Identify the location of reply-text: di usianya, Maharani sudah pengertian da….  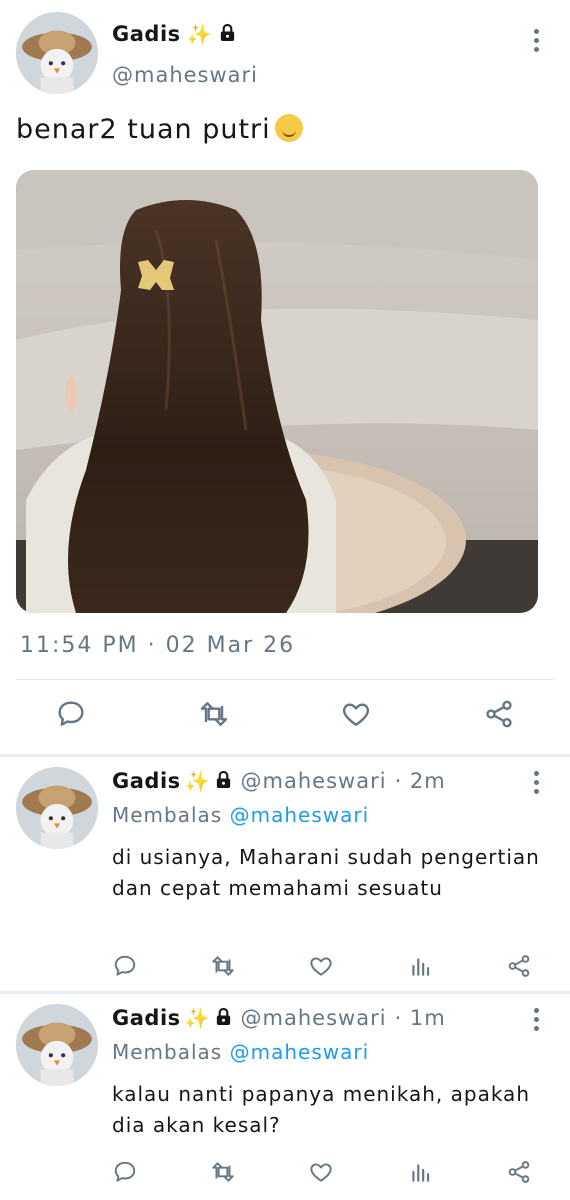
(326, 872).